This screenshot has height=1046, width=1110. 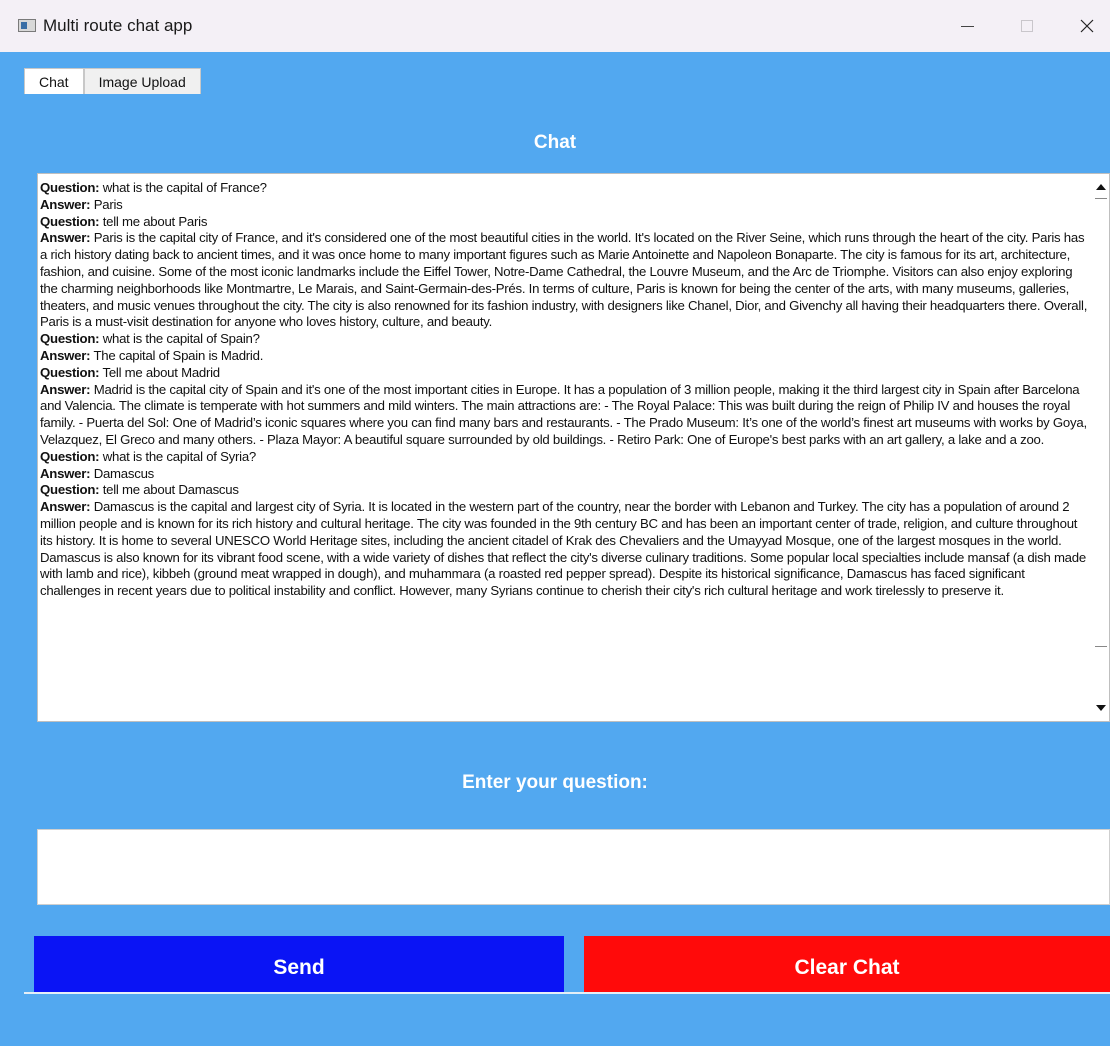 What do you see at coordinates (118, 25) in the screenshot?
I see `window-title: Multi route chat app` at bounding box center [118, 25].